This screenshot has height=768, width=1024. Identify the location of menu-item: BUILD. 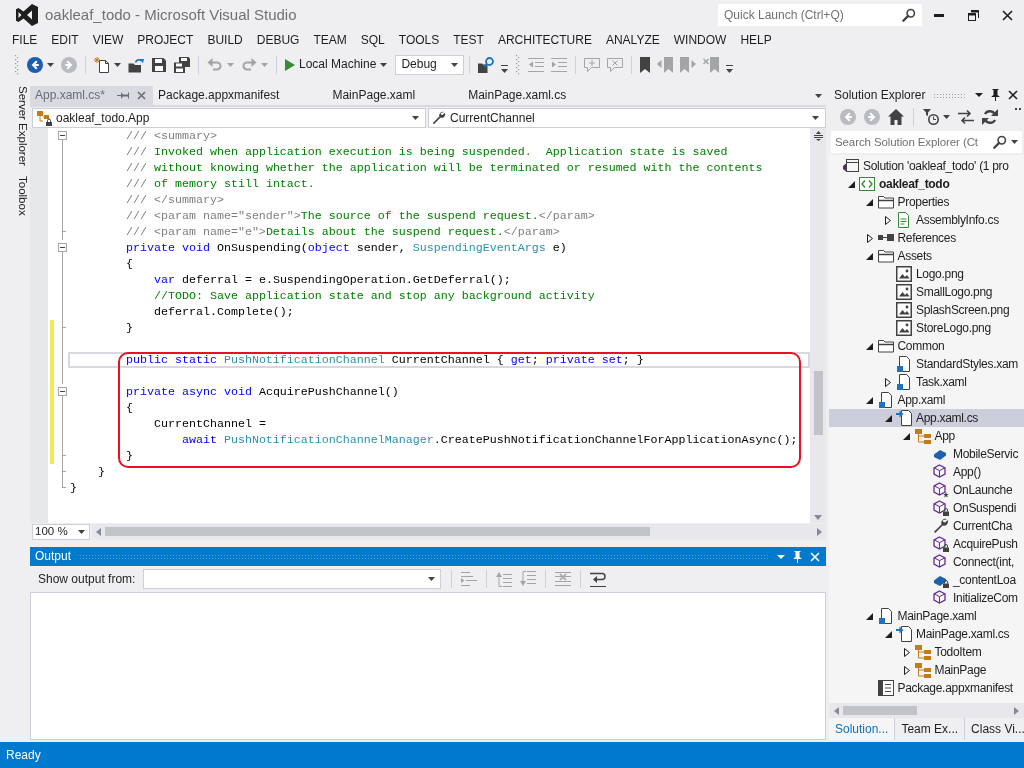
(225, 40).